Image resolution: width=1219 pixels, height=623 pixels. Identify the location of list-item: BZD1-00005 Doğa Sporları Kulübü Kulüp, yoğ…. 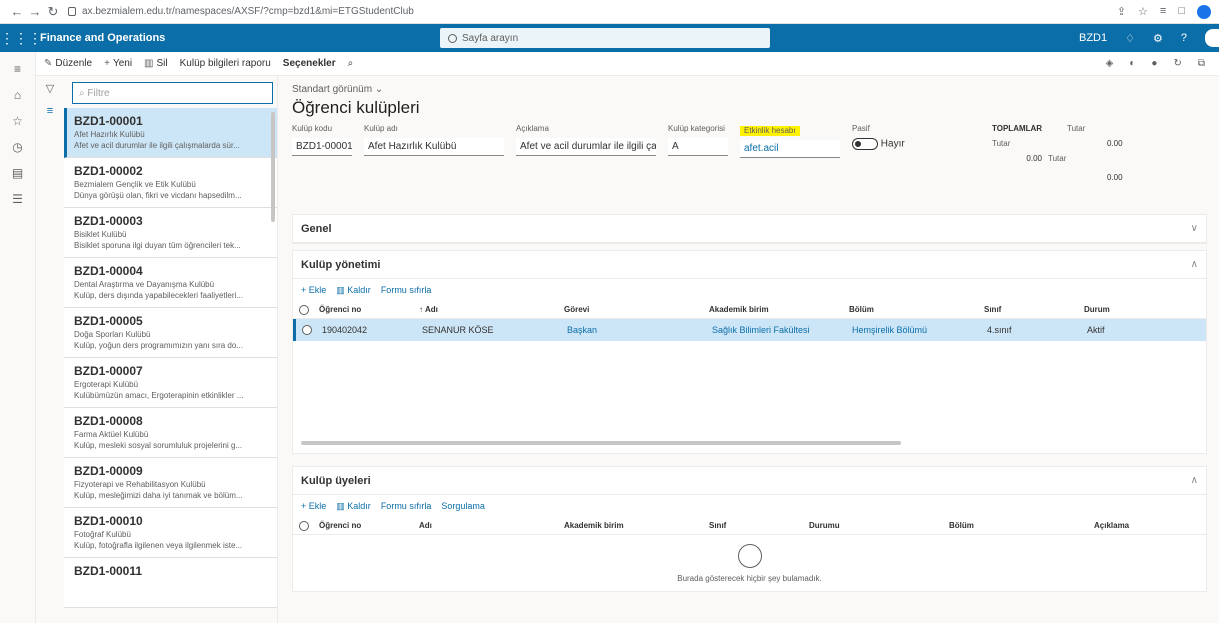
(170, 333).